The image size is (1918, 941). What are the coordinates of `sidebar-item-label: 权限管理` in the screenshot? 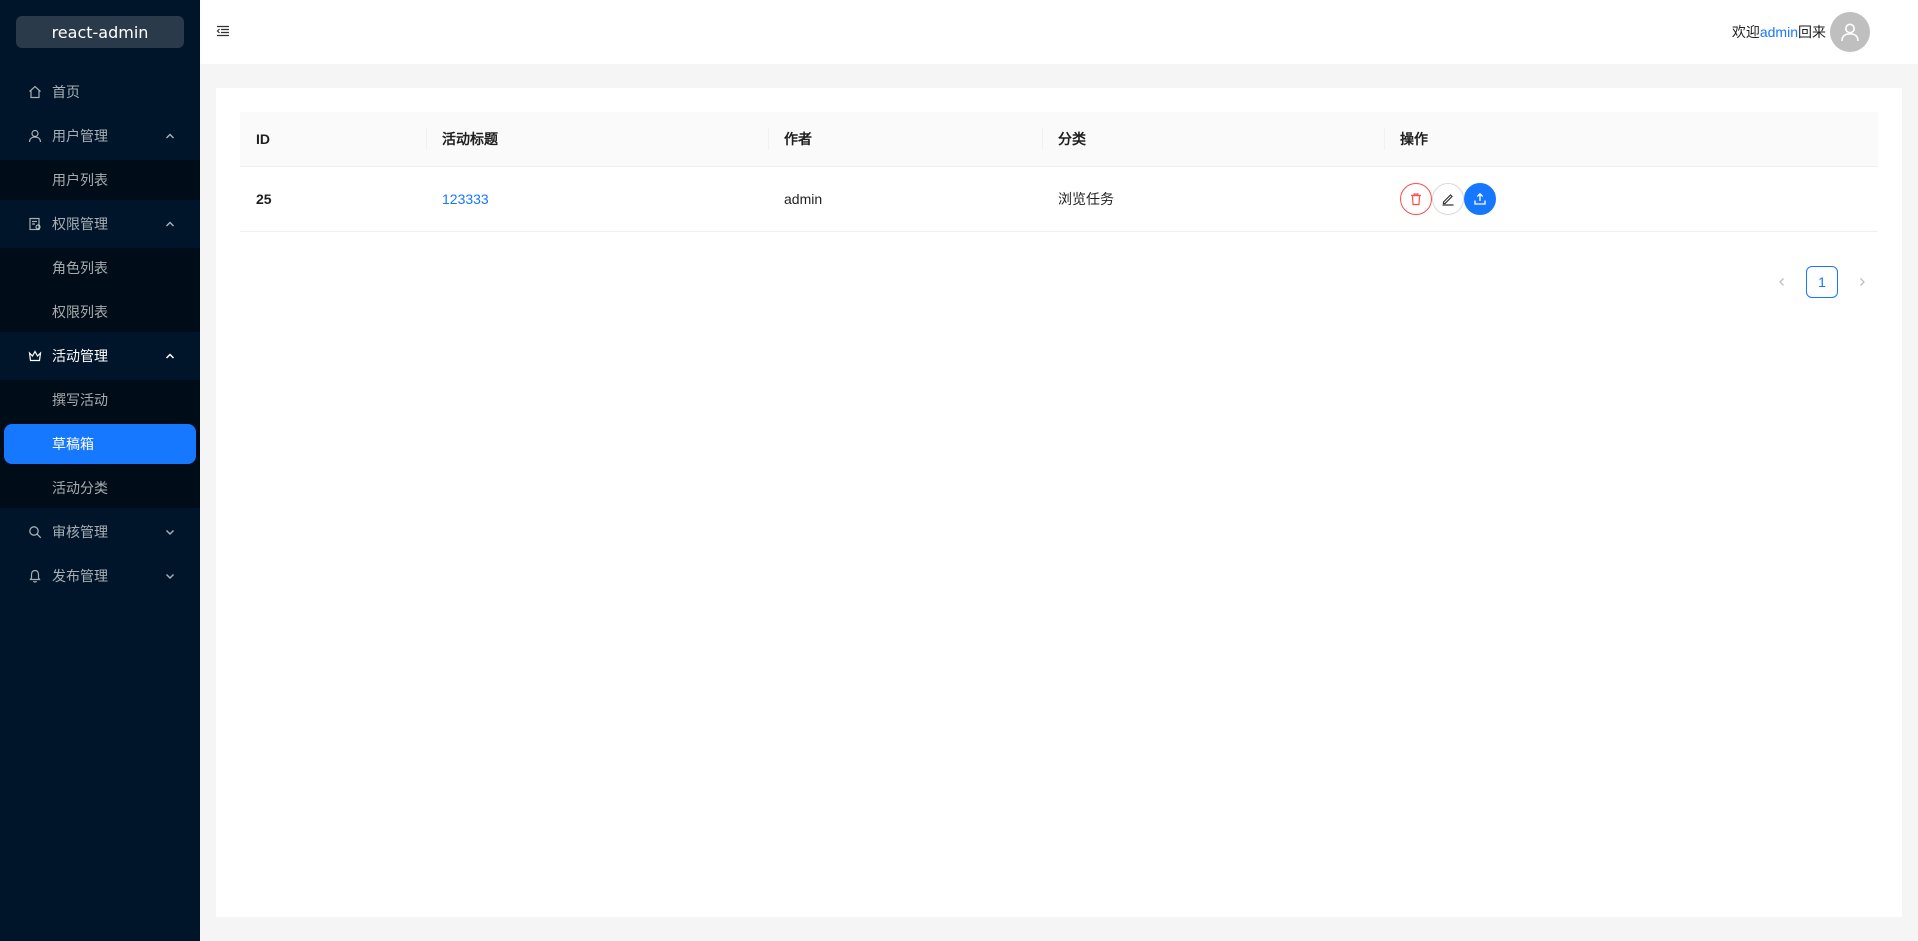 It's located at (80, 224).